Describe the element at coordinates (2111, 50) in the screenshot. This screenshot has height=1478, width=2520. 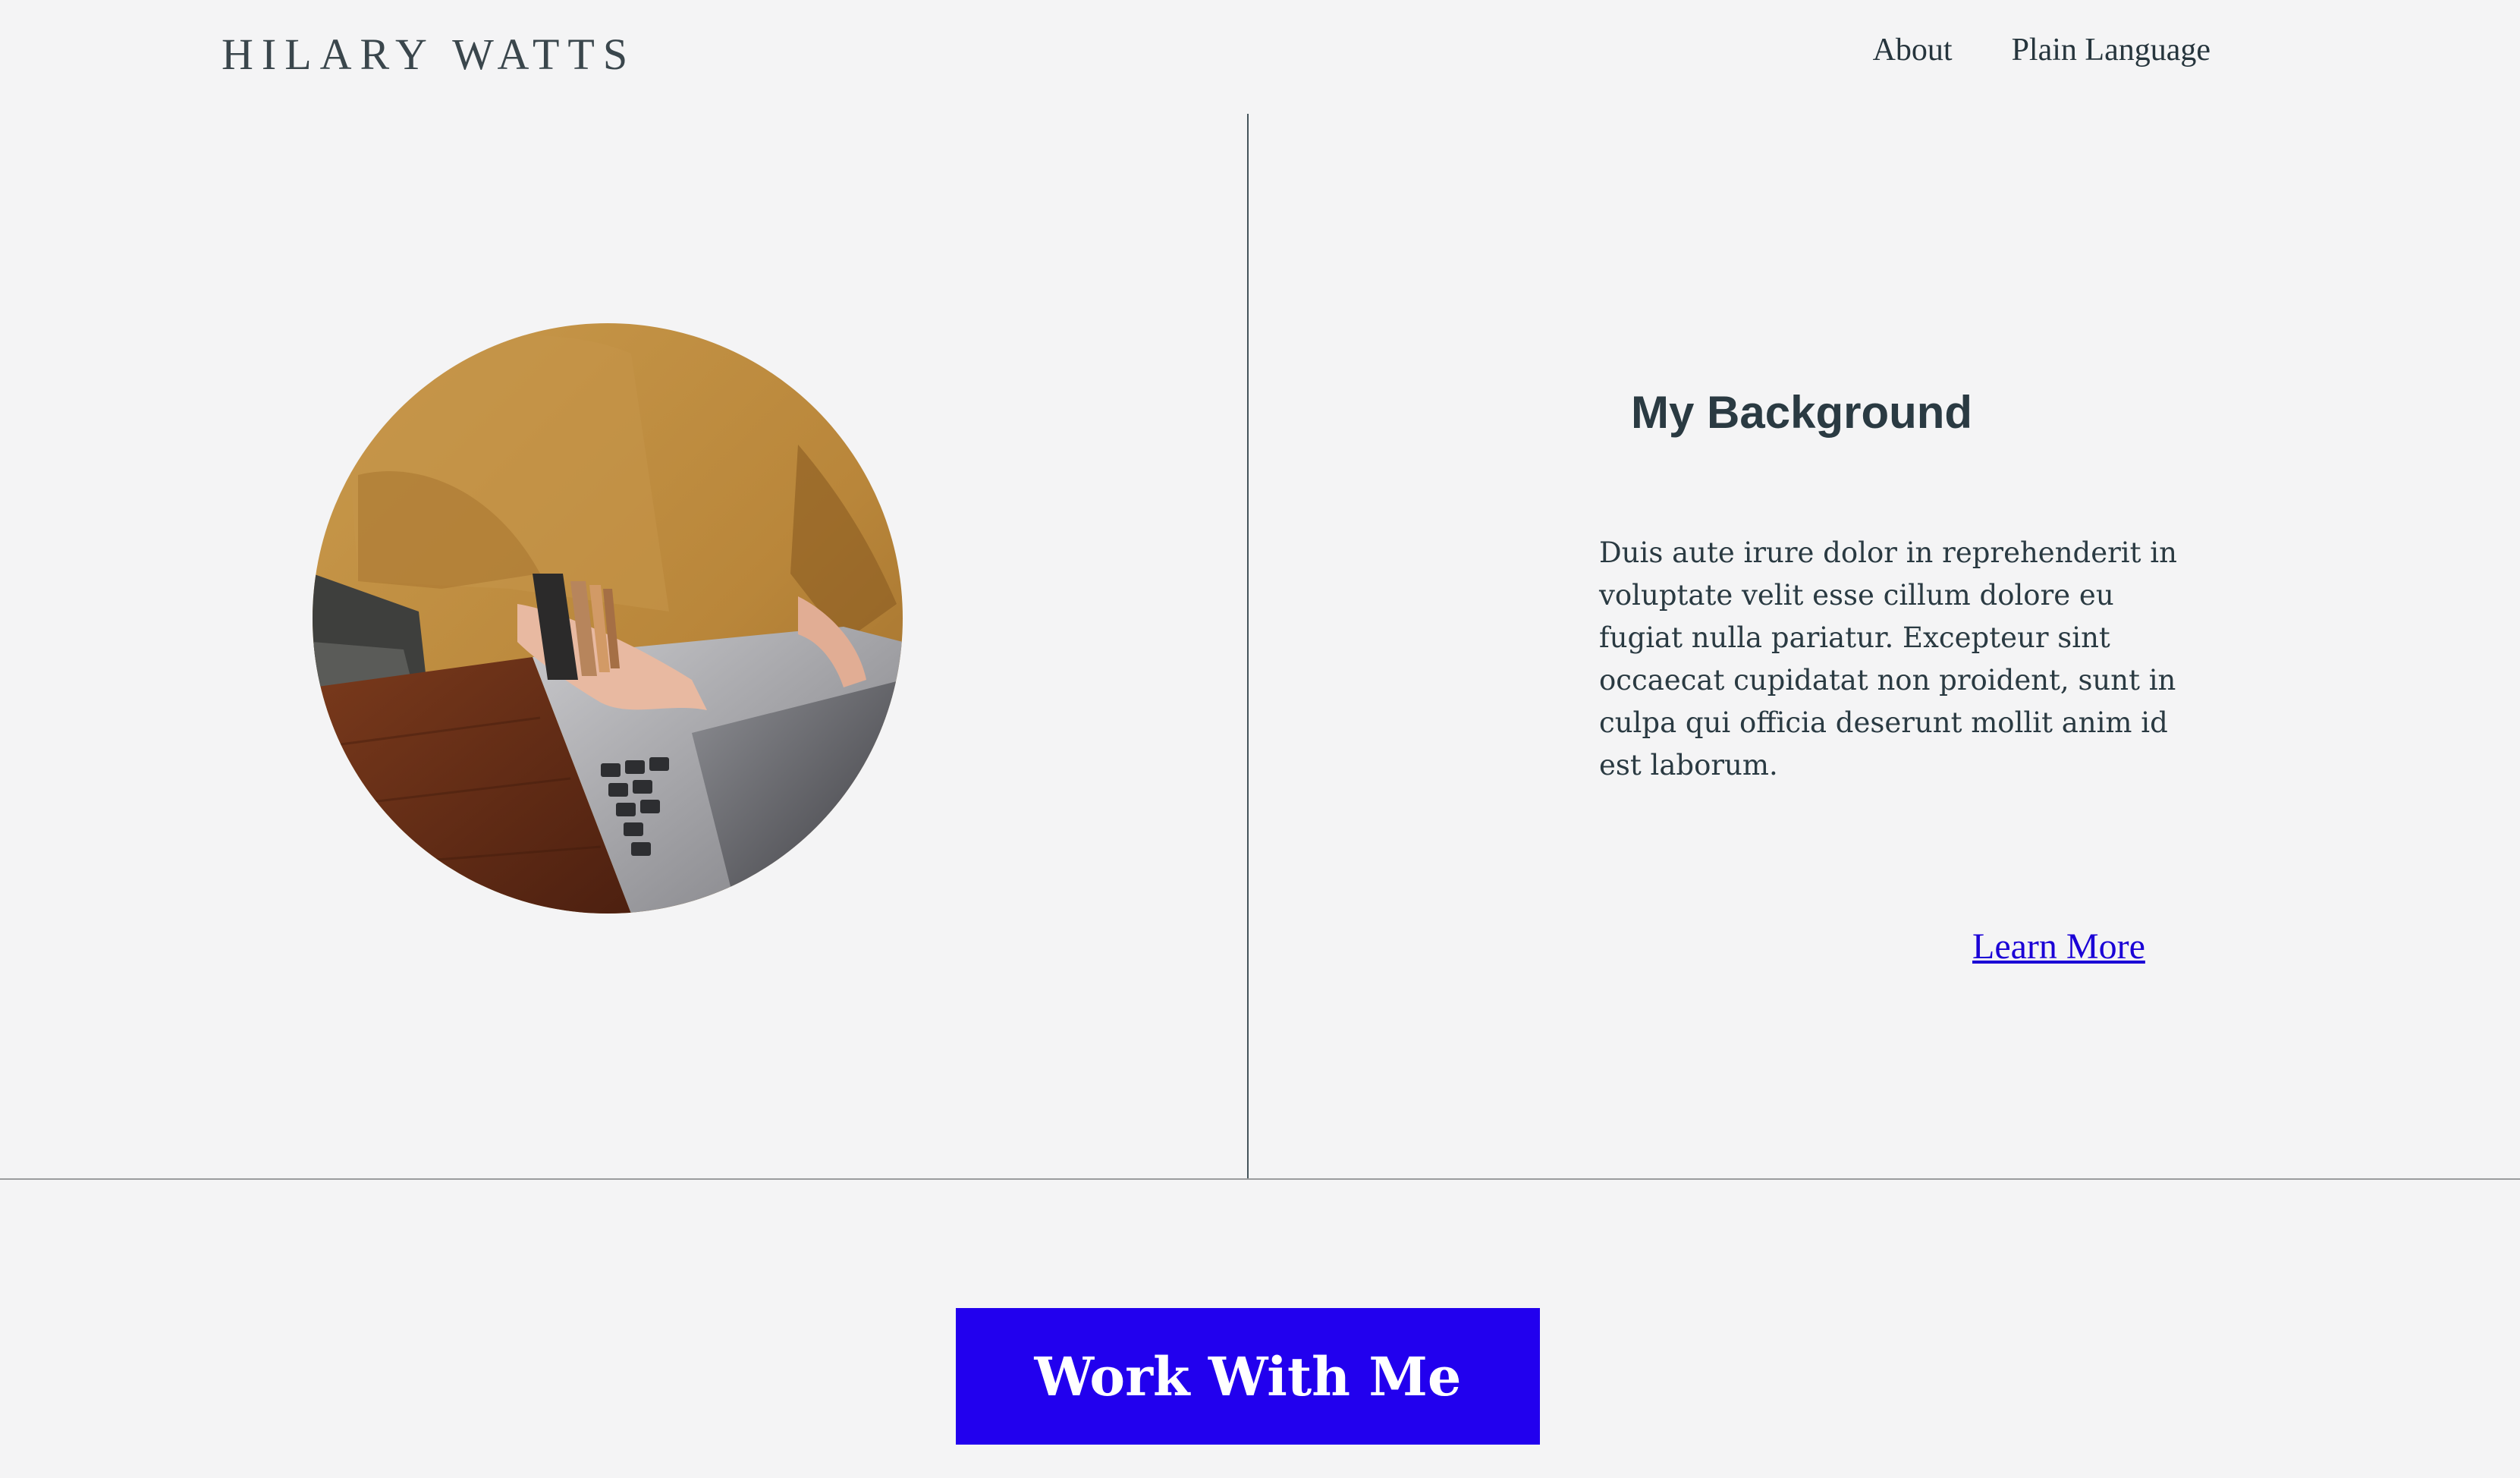
I see `nav-item-plain-language: Plain Language` at that location.